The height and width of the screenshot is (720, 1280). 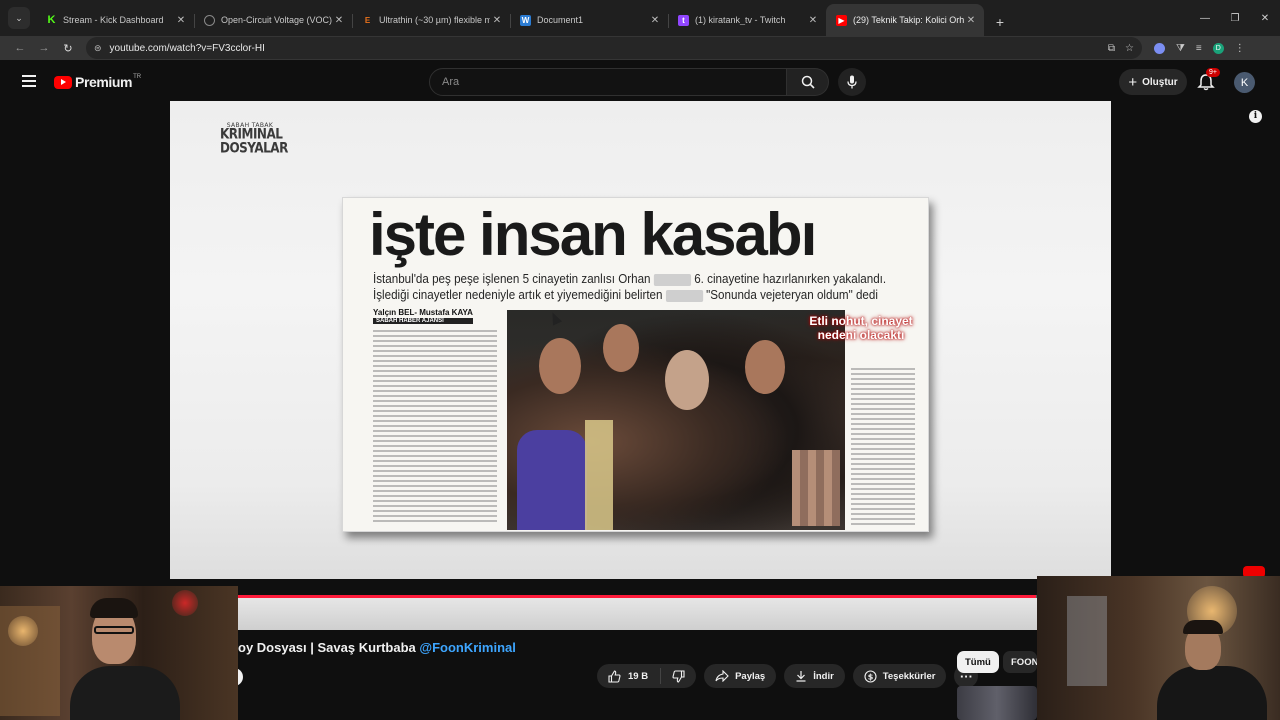 I want to click on search-input, so click(x=608, y=82).